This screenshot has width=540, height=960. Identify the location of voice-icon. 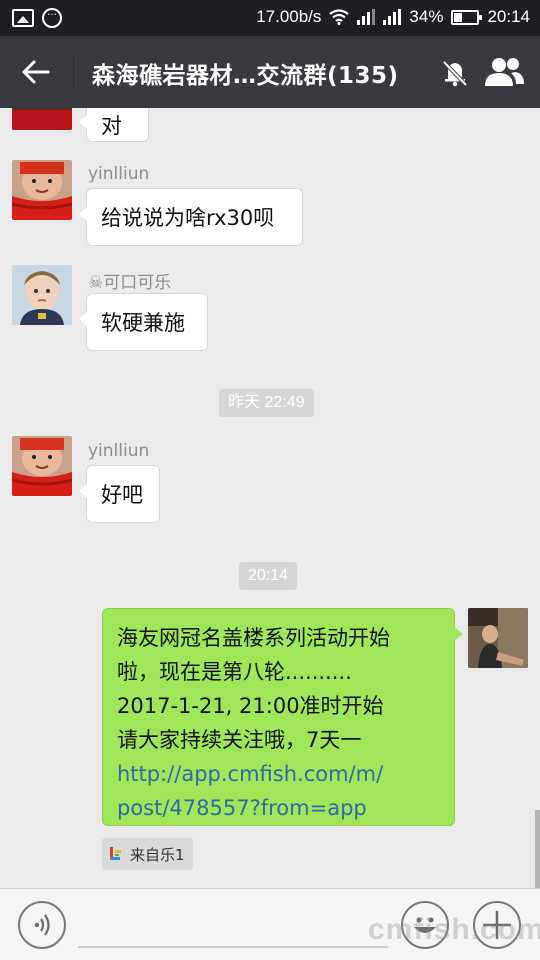
(42, 925).